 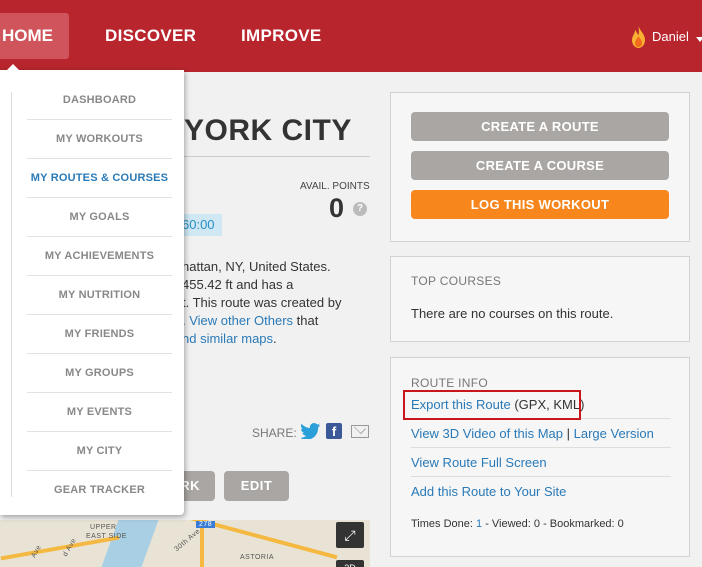 I want to click on large-version-link: Large Version, so click(x=614, y=433).